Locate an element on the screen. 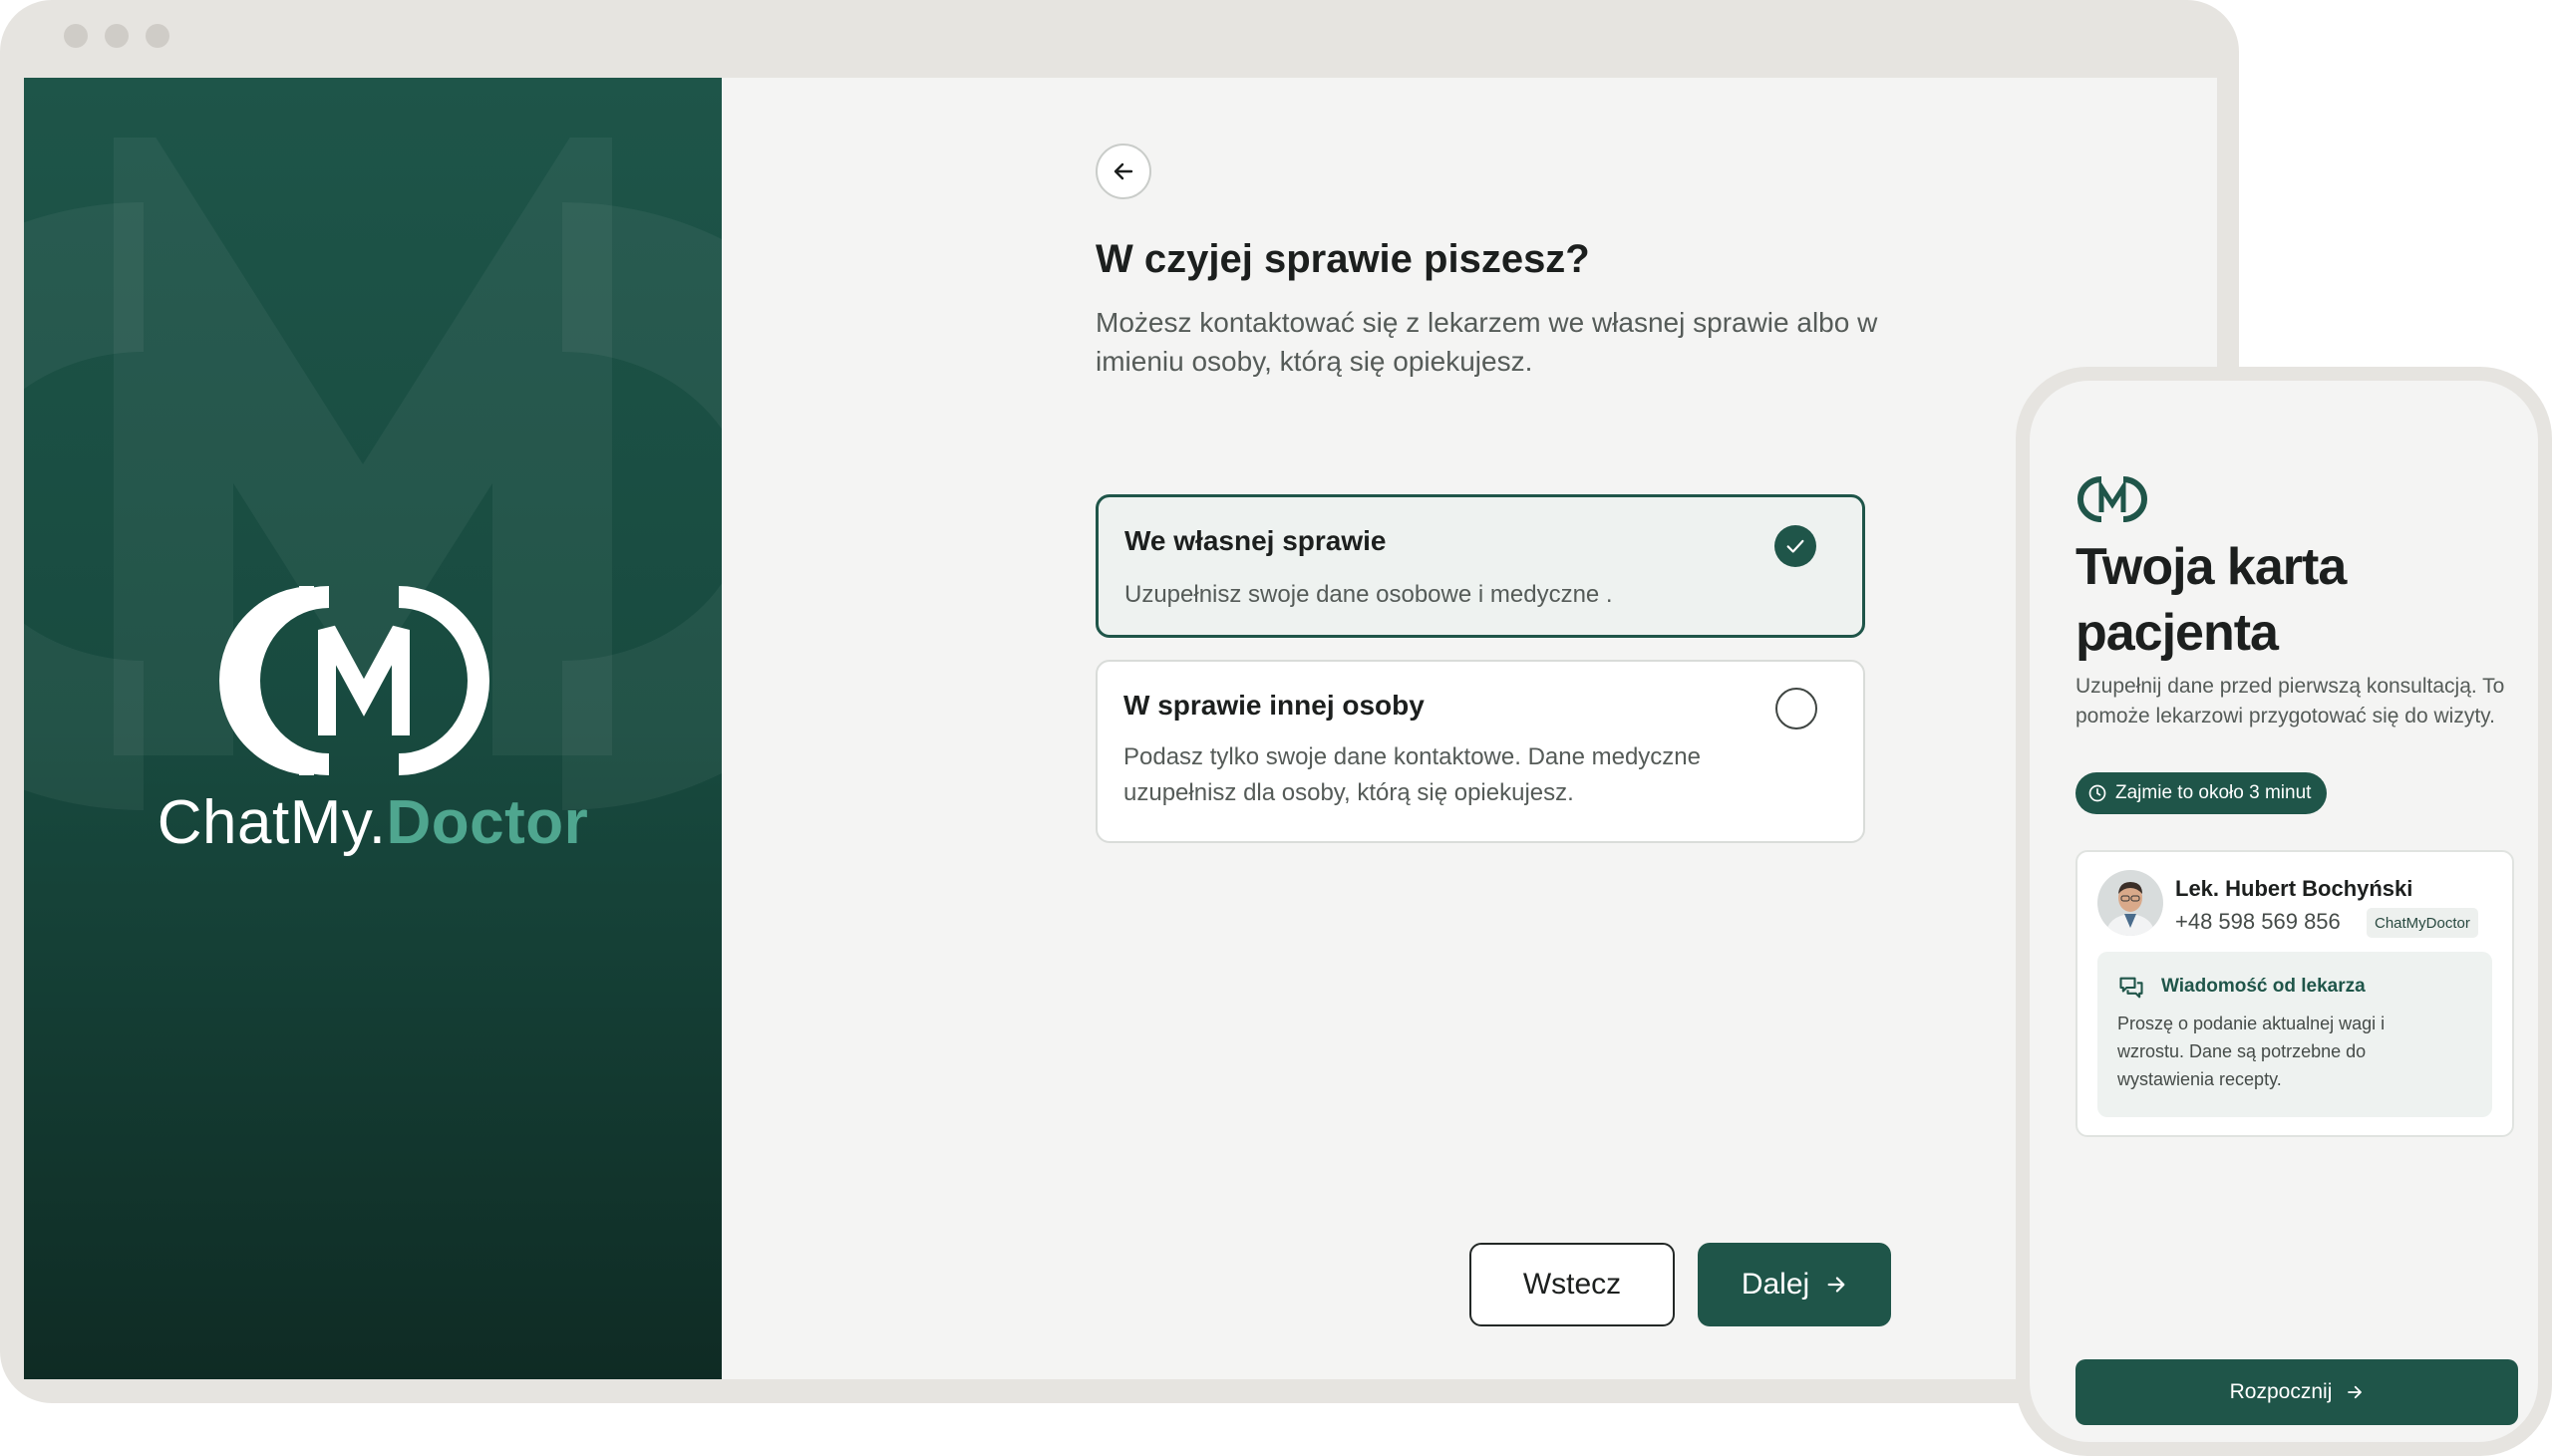 Image resolution: width=2552 pixels, height=1456 pixels. doctor-phone: +48 598 569 856 is located at coordinates (2258, 921).